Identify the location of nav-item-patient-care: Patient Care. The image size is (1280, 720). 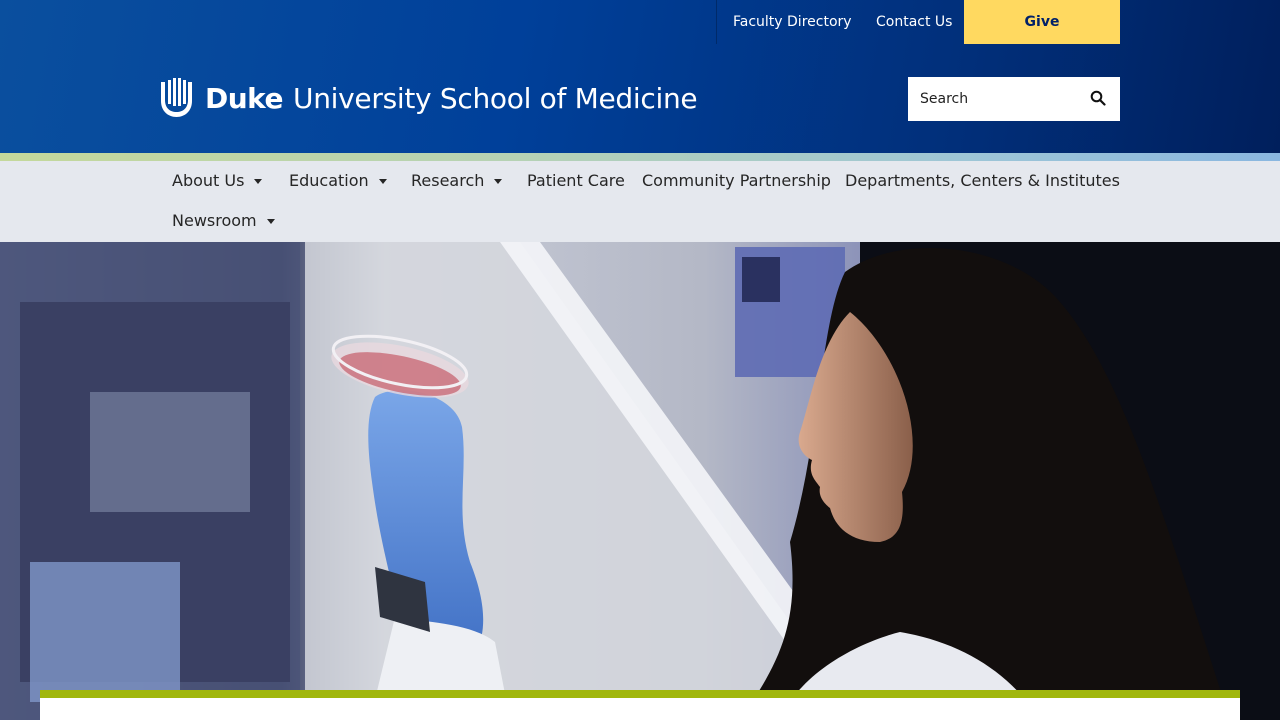
(576, 181).